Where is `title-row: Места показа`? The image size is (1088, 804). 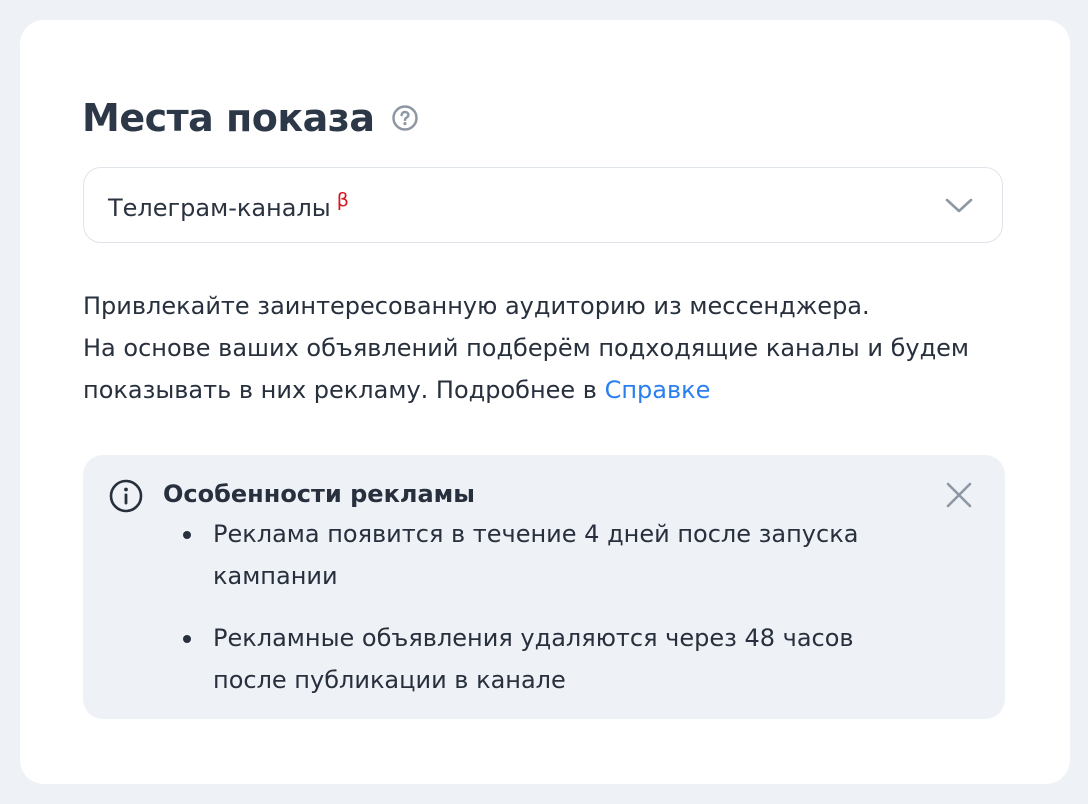
title-row: Места показа is located at coordinates (250, 118).